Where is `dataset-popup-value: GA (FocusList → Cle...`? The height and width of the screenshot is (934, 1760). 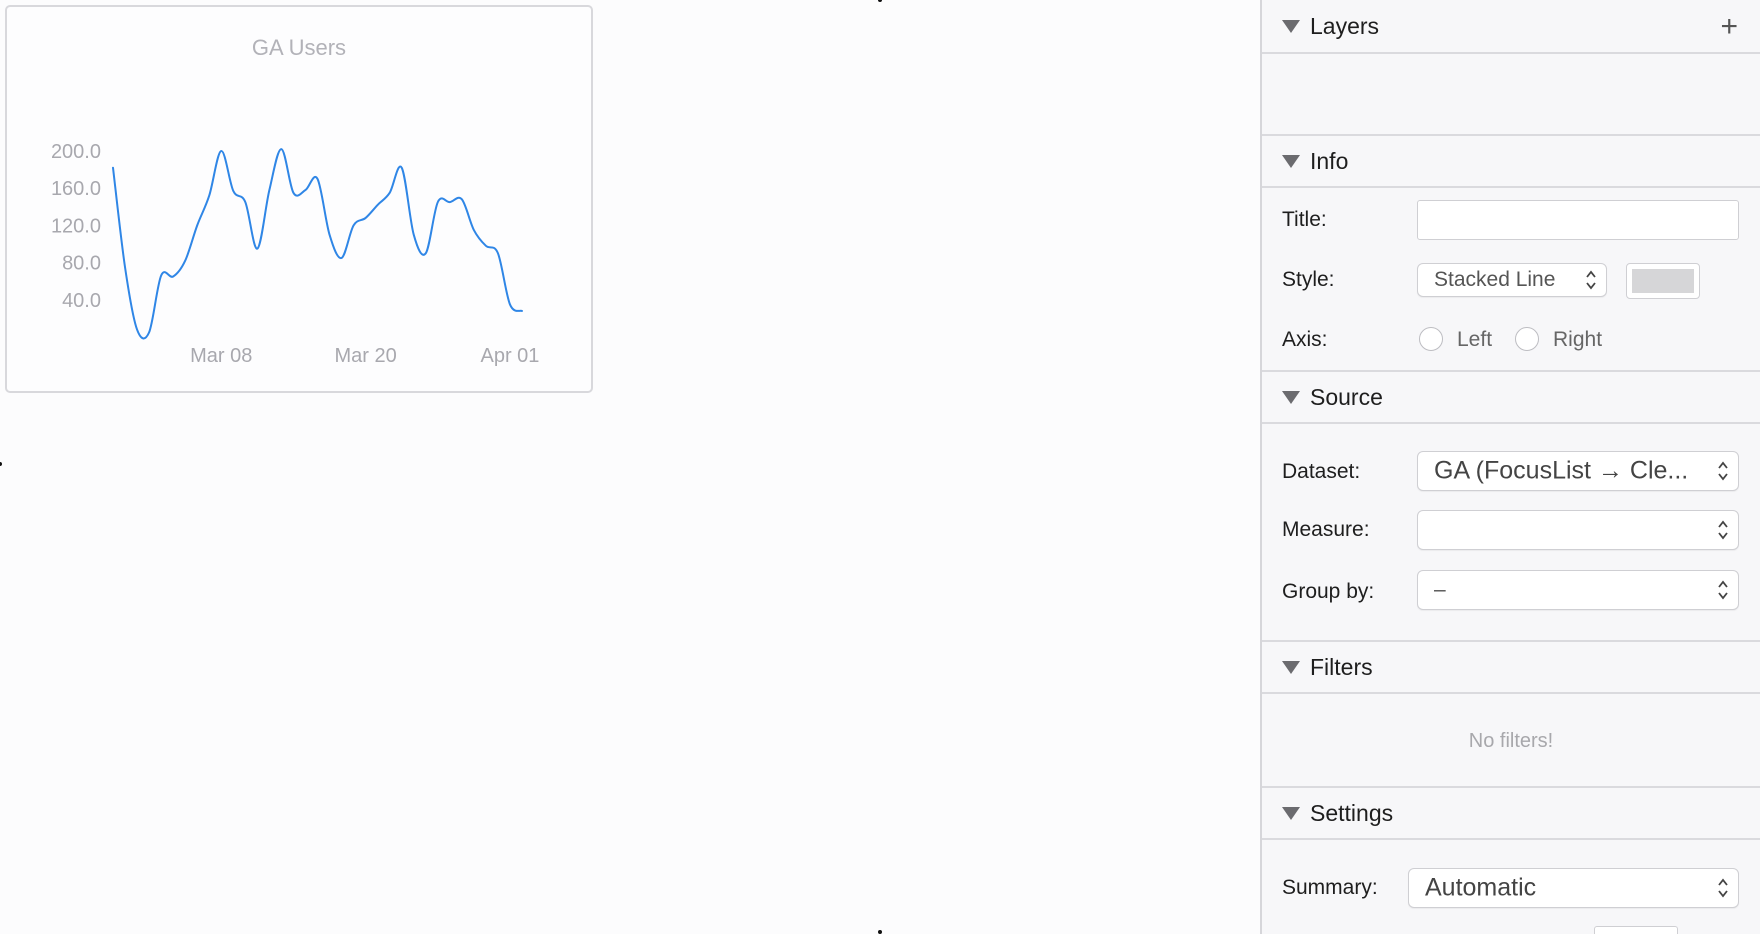 dataset-popup-value: GA (FocusList → Cle... is located at coordinates (1561, 470).